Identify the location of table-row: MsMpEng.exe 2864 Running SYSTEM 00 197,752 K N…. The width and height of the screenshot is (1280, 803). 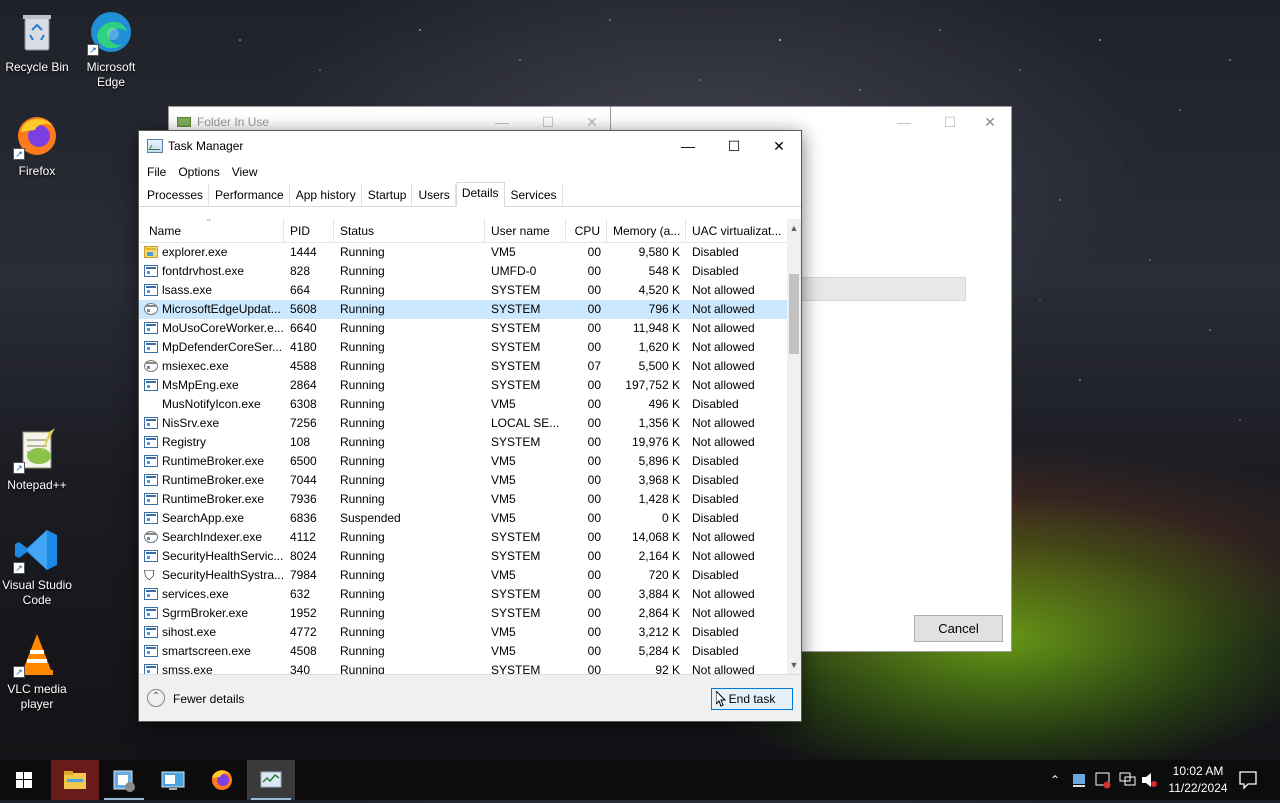
(463, 385).